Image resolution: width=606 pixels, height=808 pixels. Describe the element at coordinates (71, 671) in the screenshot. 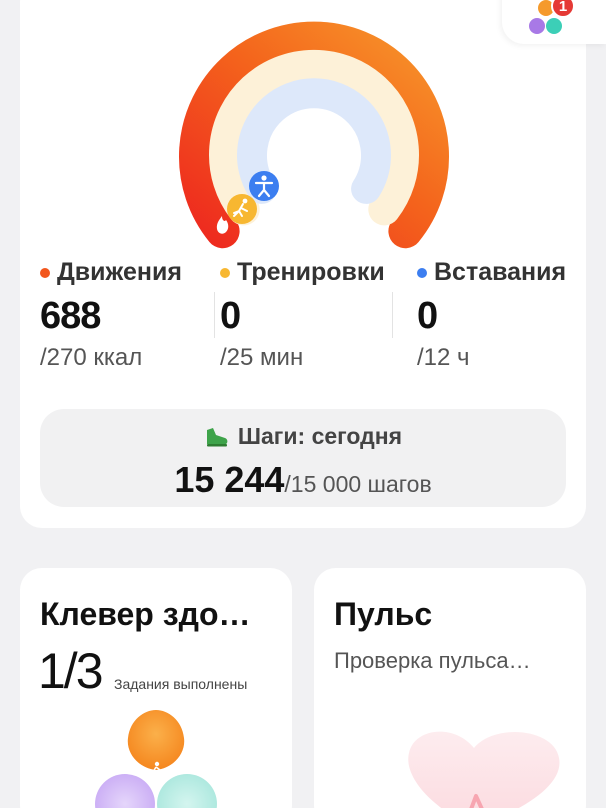

I see `clover-count: 1/3` at that location.